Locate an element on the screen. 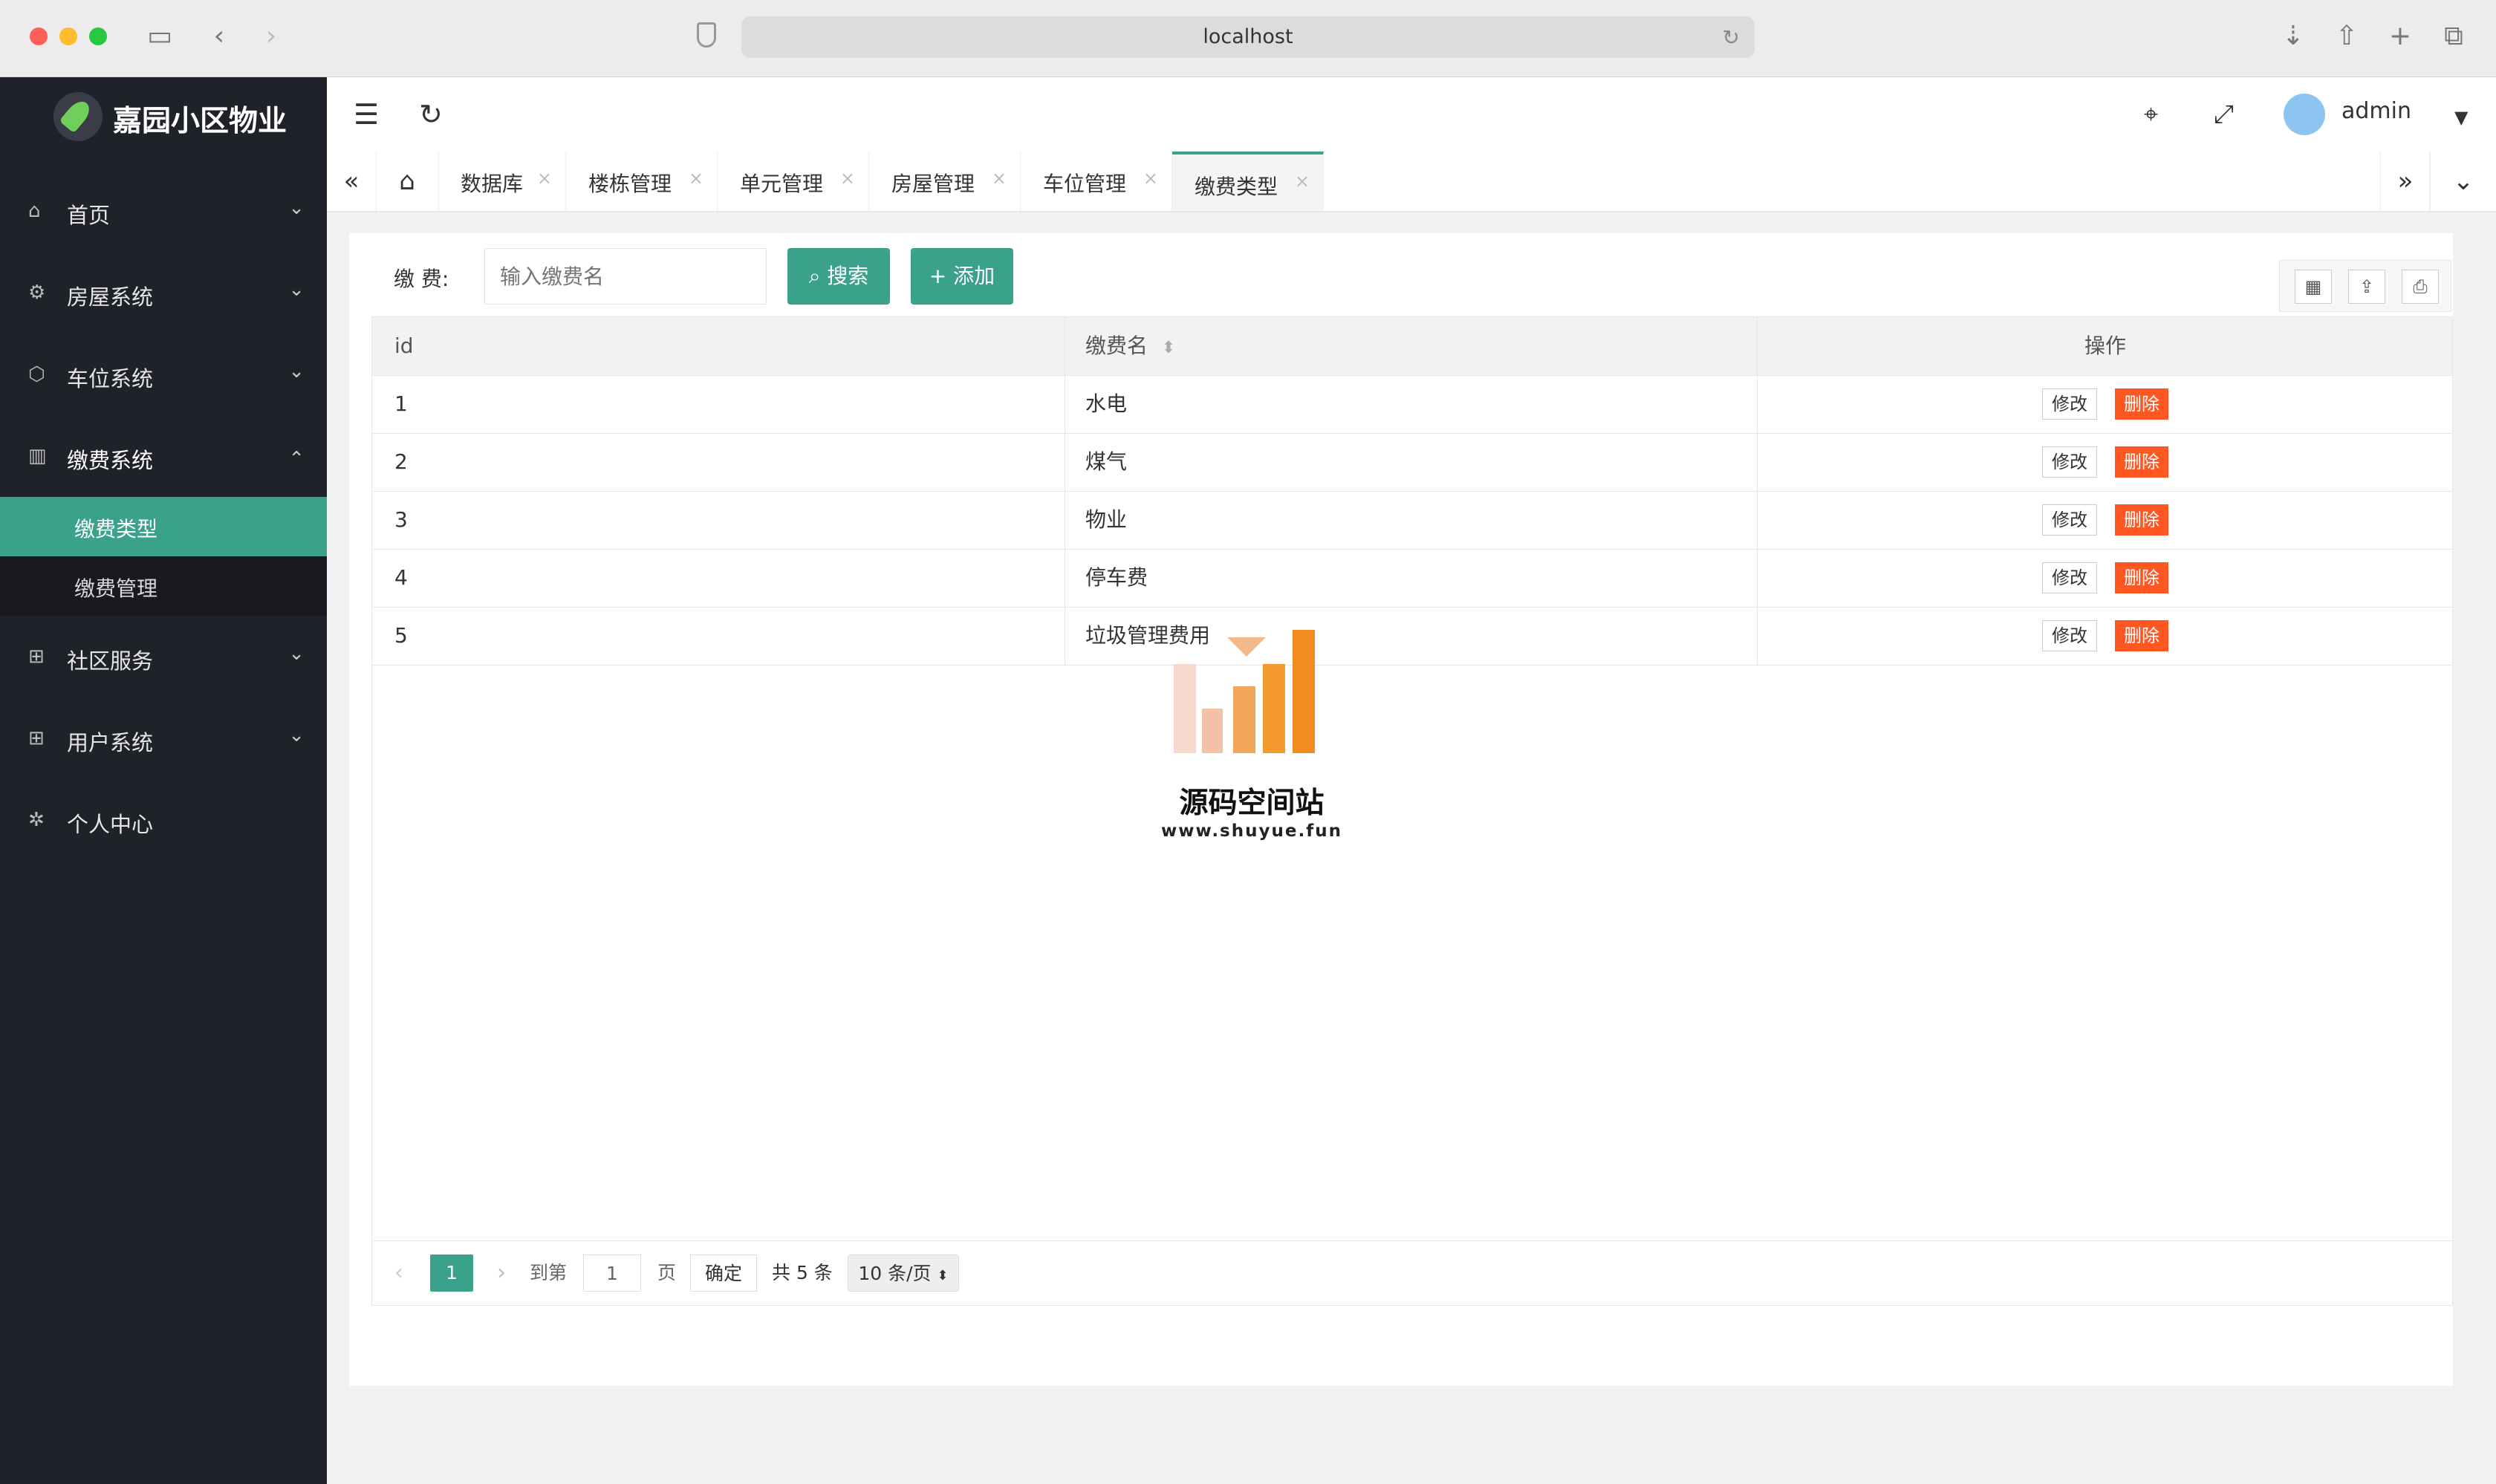  search-button: ⌕ 搜索 is located at coordinates (838, 276).